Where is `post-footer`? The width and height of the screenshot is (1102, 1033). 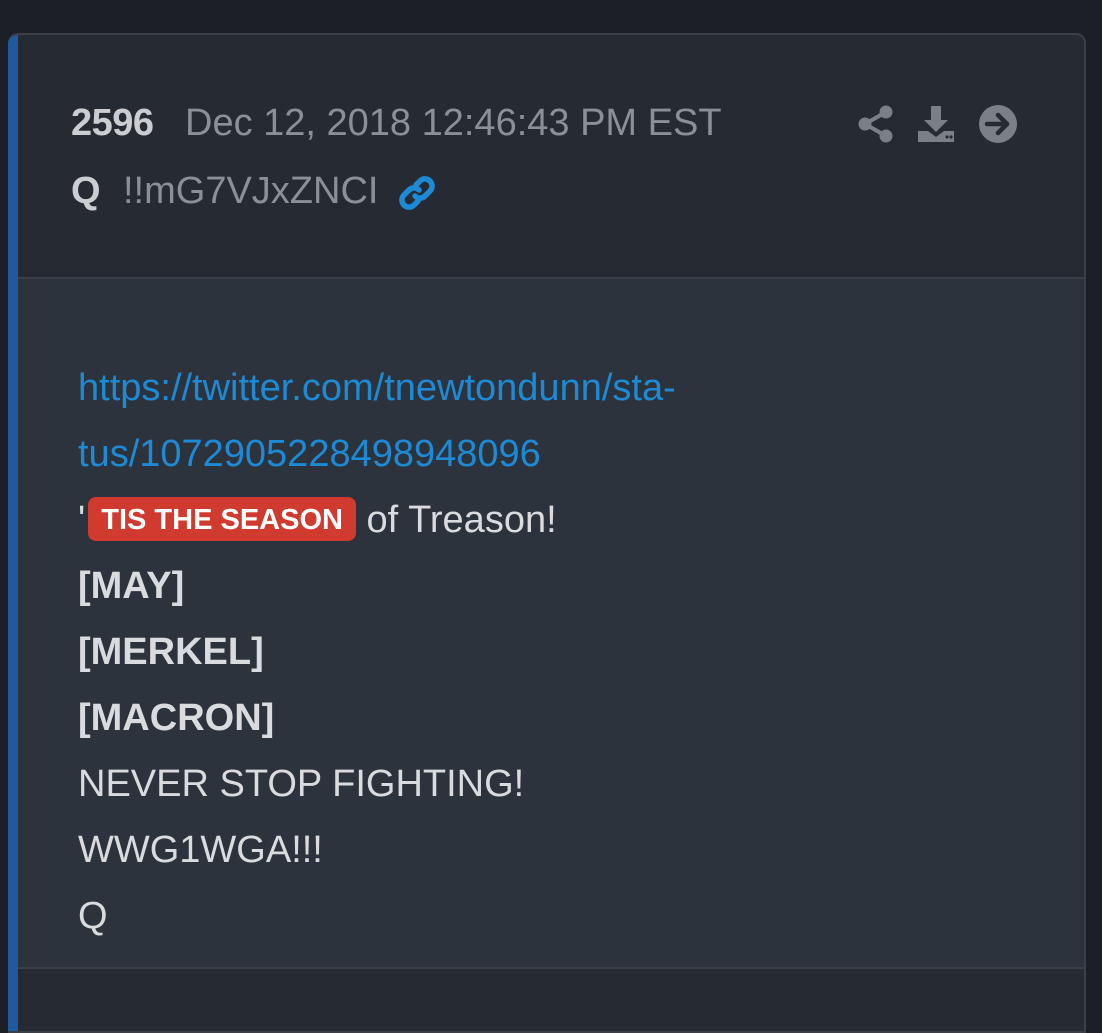 post-footer is located at coordinates (551, 1000).